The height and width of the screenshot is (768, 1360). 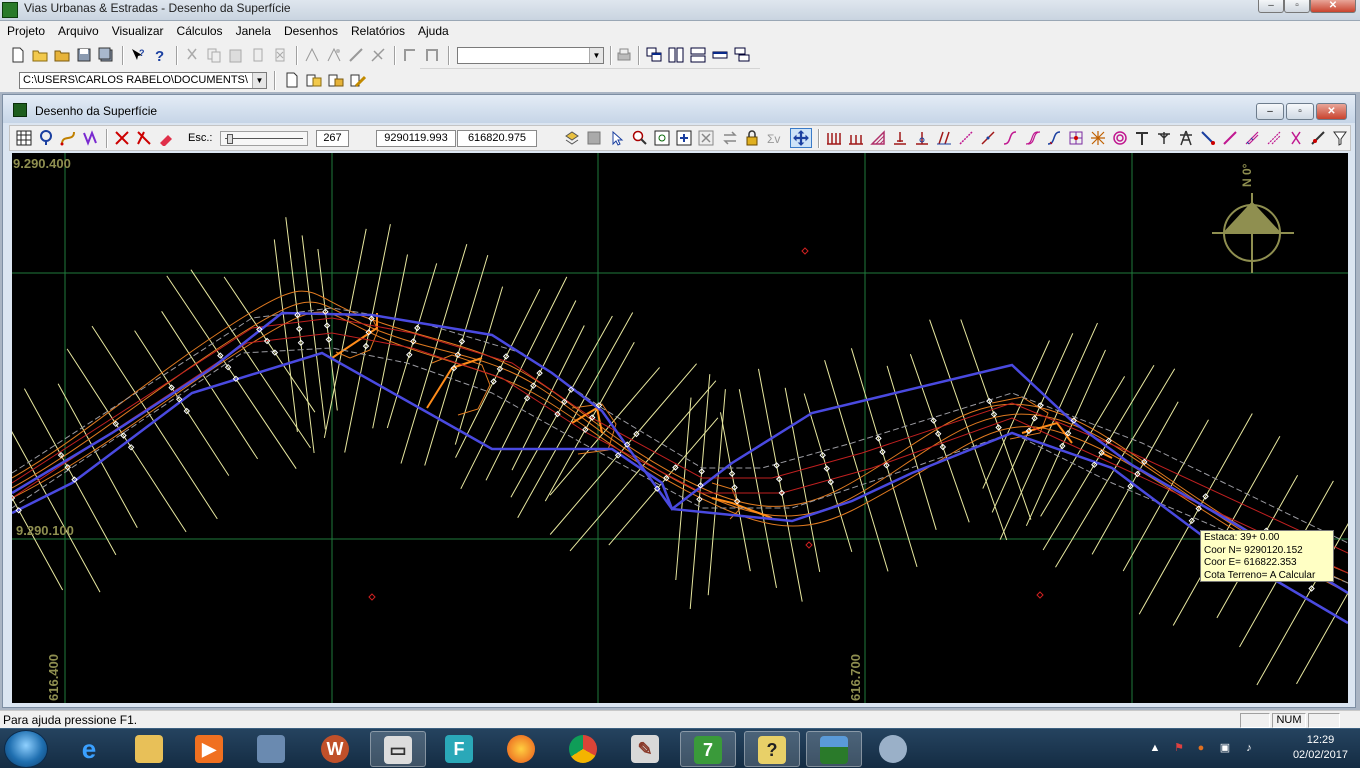 I want to click on tile-vertical-icon, so click(x=676, y=55).